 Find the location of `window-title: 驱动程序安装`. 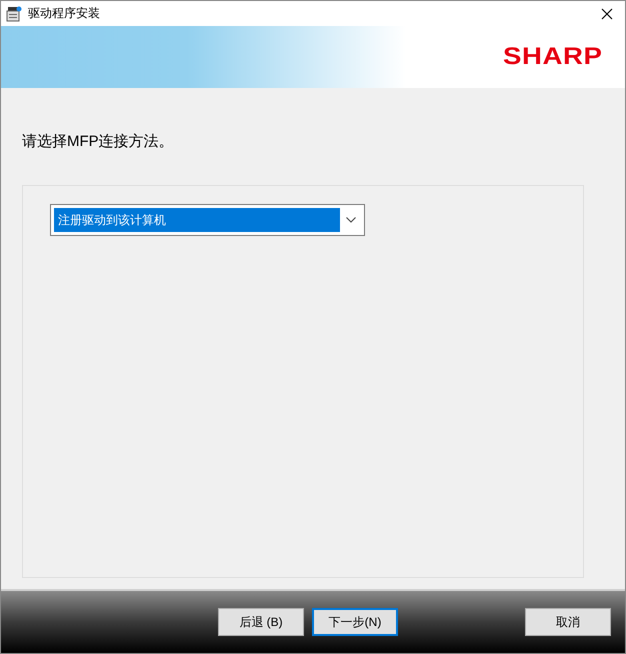

window-title: 驱动程序安装 is located at coordinates (64, 13).